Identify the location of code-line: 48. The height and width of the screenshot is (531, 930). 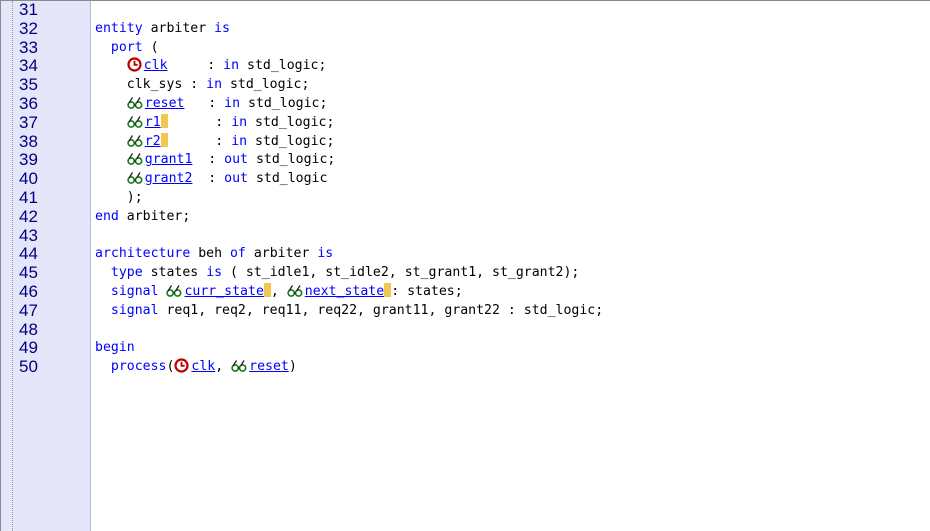
(465, 329).